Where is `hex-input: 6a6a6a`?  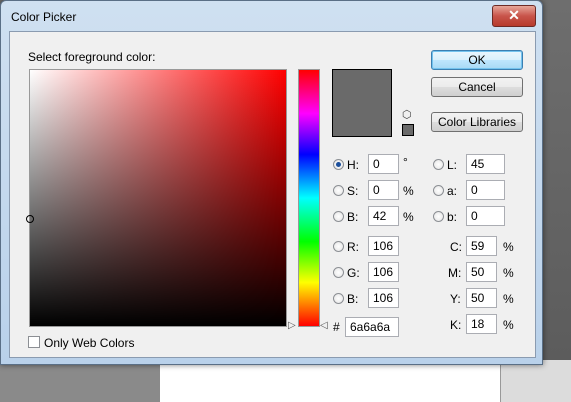 hex-input: 6a6a6a is located at coordinates (372, 327).